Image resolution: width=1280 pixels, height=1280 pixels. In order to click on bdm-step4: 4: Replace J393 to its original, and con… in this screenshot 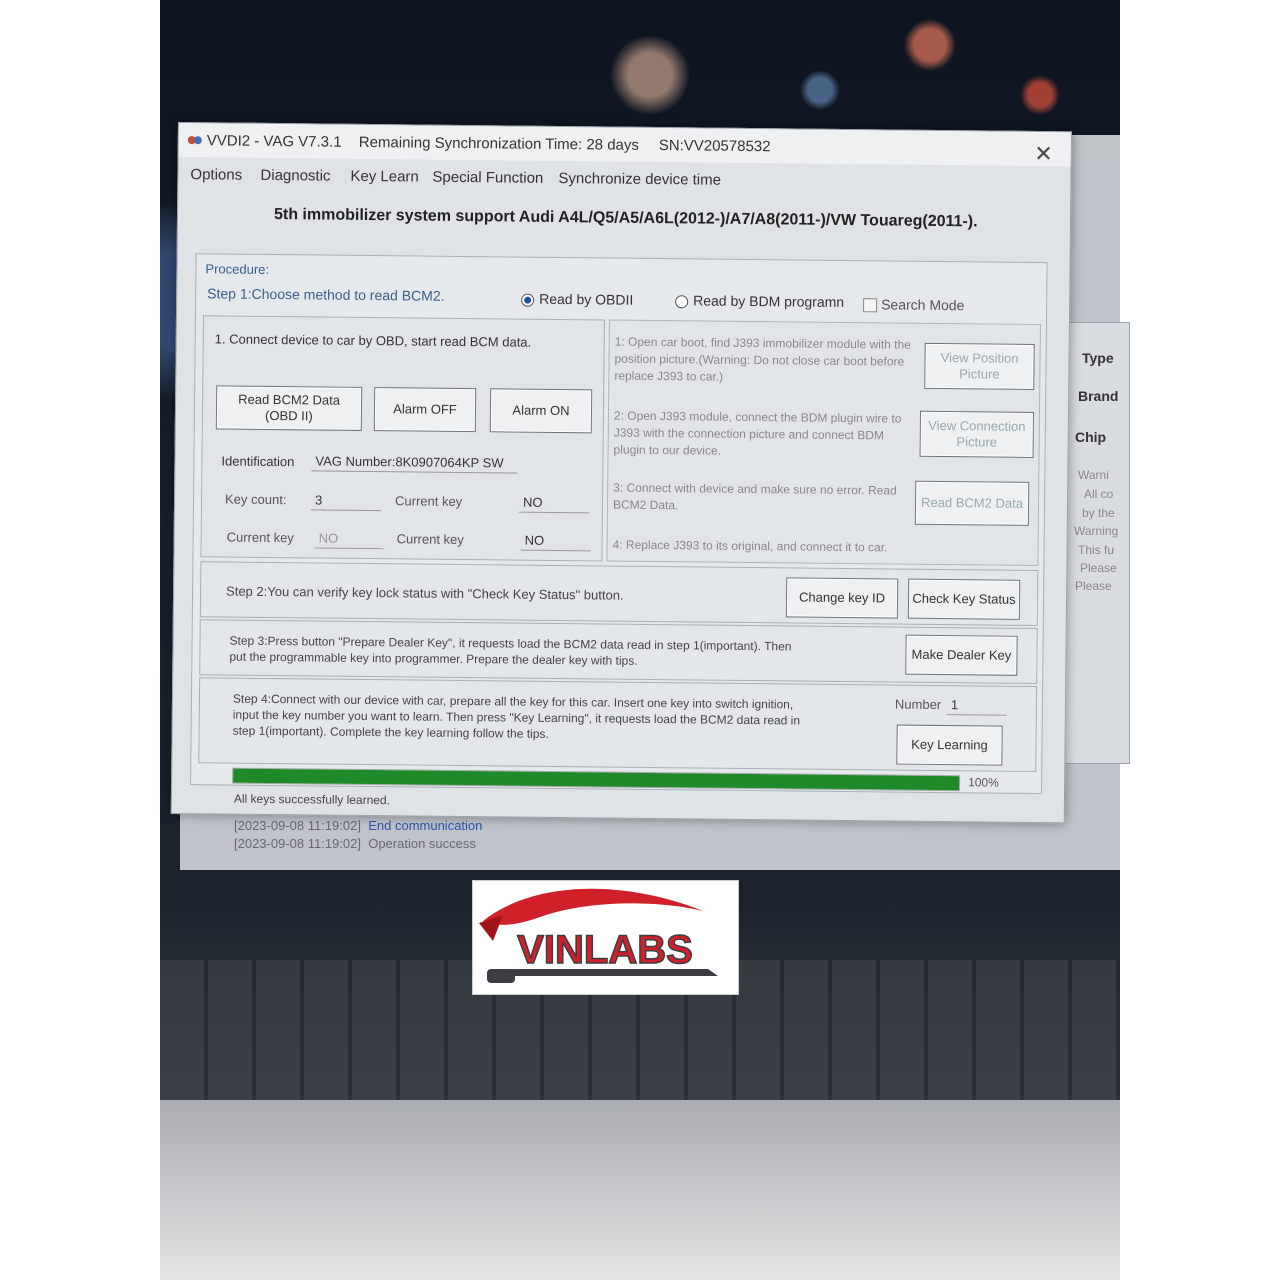, I will do `click(750, 546)`.